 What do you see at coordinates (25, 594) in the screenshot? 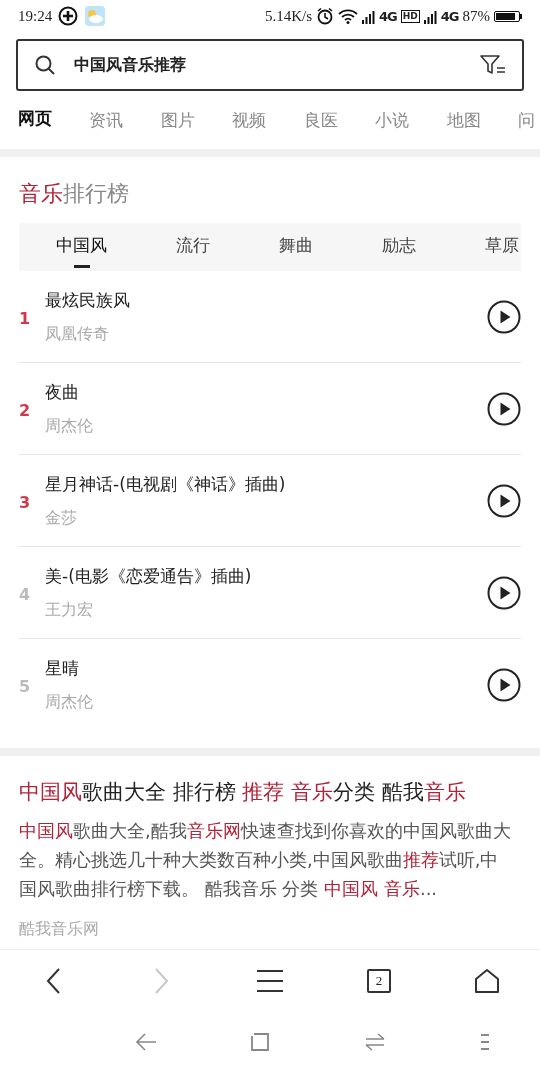
I see `rank-number: 4` at bounding box center [25, 594].